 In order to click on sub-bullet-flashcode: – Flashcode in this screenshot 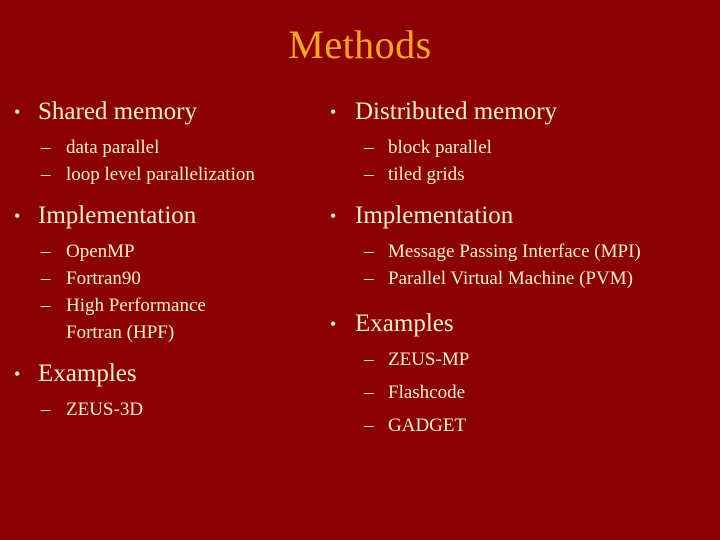, I will do `click(520, 392)`.